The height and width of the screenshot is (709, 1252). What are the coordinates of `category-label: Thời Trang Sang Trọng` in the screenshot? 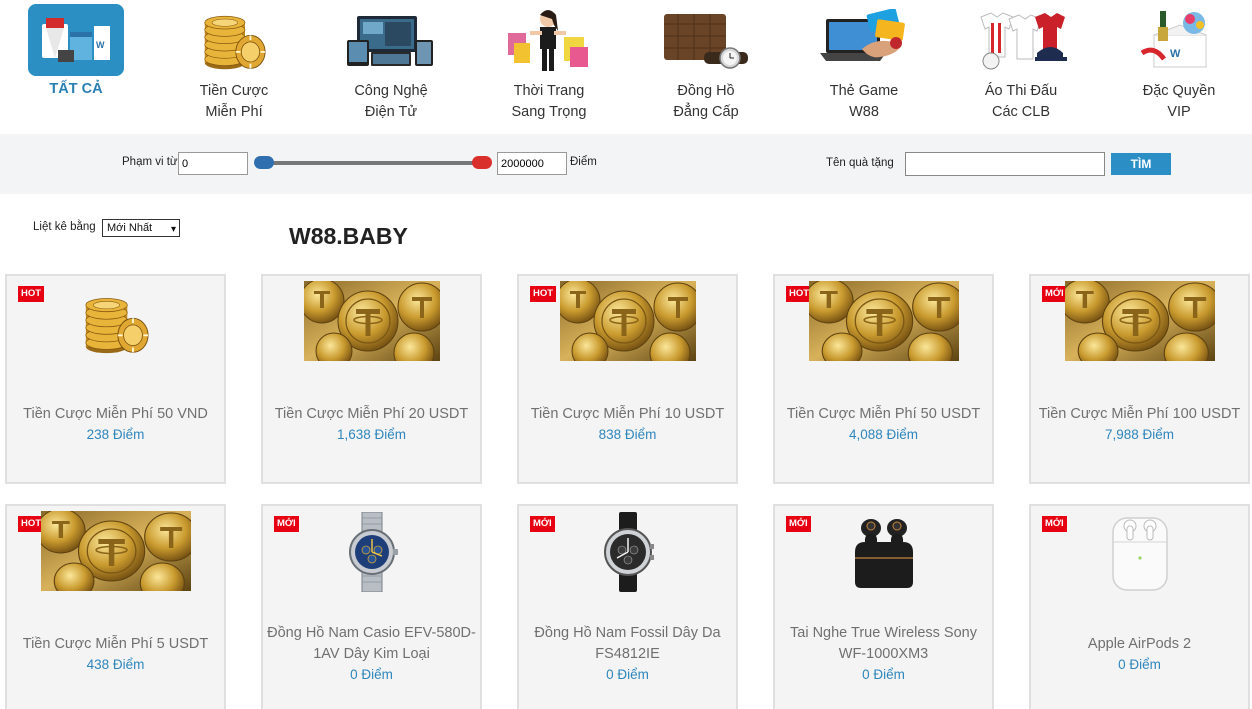 It's located at (549, 101).